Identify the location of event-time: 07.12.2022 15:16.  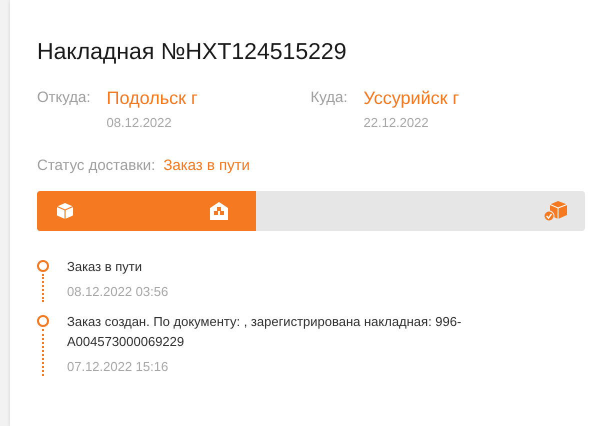
(118, 367).